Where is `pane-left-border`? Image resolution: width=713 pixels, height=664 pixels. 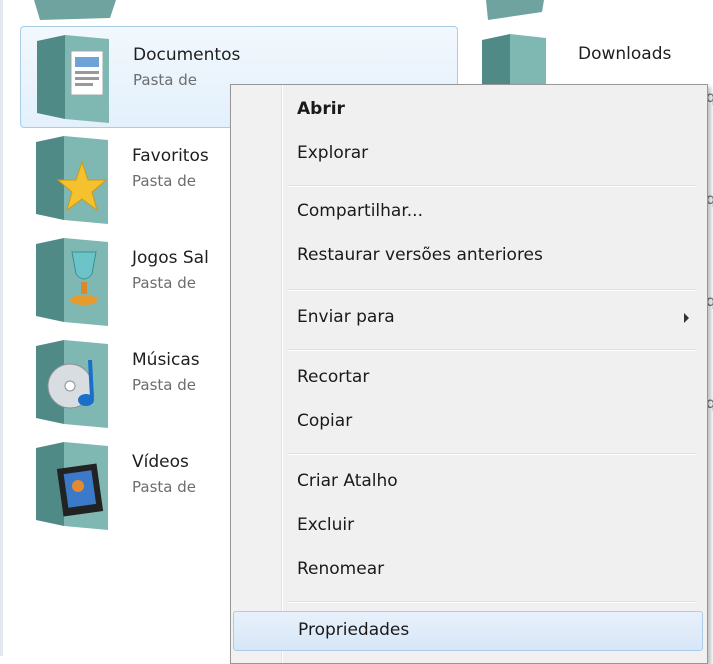 pane-left-border is located at coordinates (1, 328).